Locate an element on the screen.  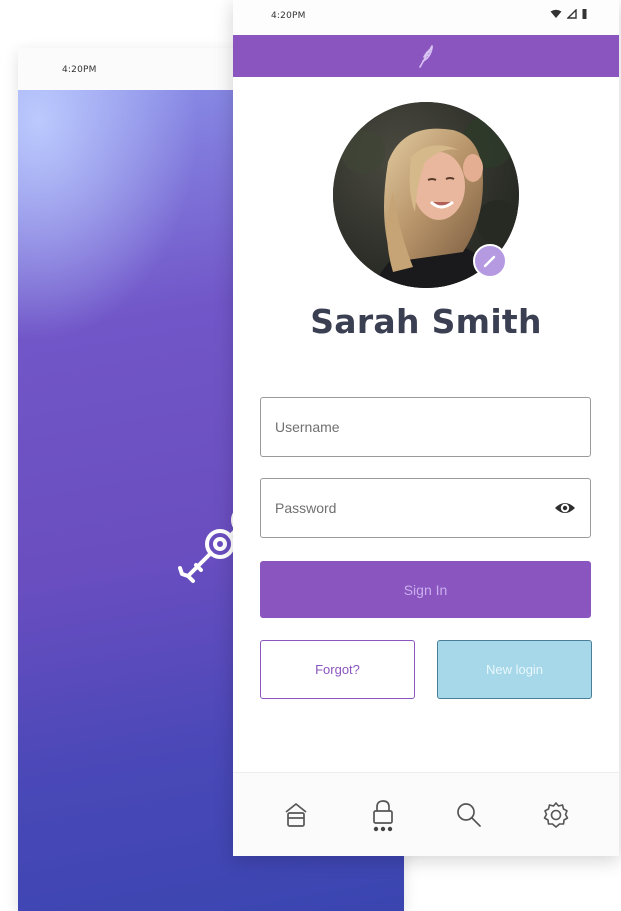
search-icon is located at coordinates (469, 814).